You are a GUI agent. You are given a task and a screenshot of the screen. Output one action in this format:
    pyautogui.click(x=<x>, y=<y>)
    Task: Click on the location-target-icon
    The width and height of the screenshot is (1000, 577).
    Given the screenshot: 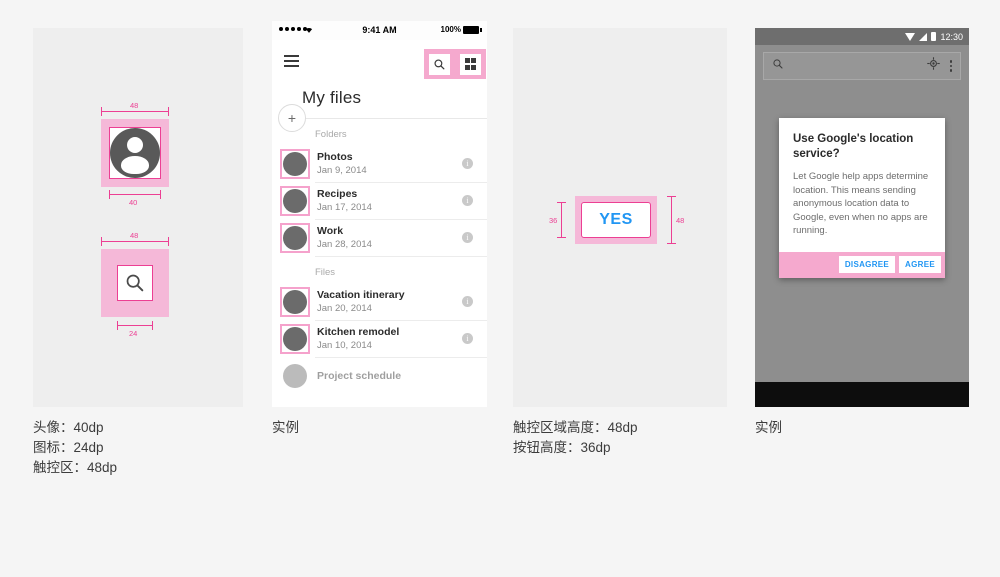 What is the action you would take?
    pyautogui.click(x=933, y=66)
    